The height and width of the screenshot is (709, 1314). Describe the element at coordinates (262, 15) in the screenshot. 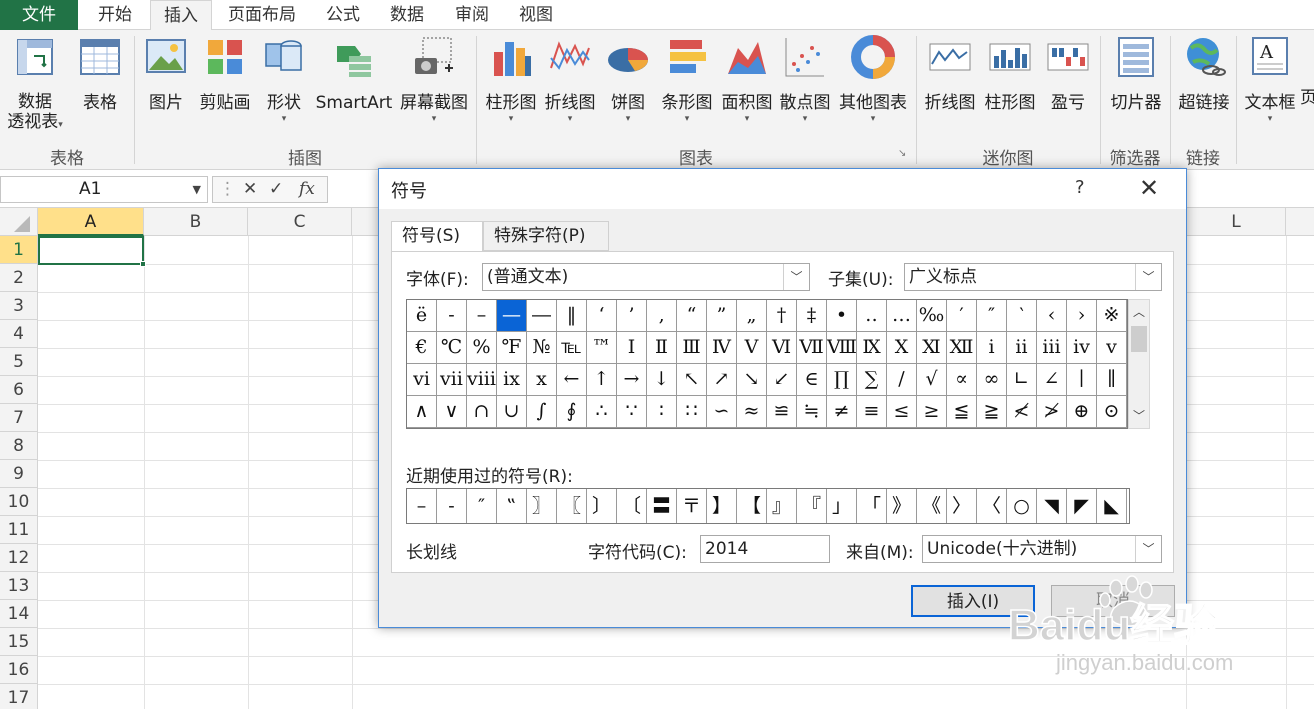

I see `tab-page-layout: 页面布局` at that location.